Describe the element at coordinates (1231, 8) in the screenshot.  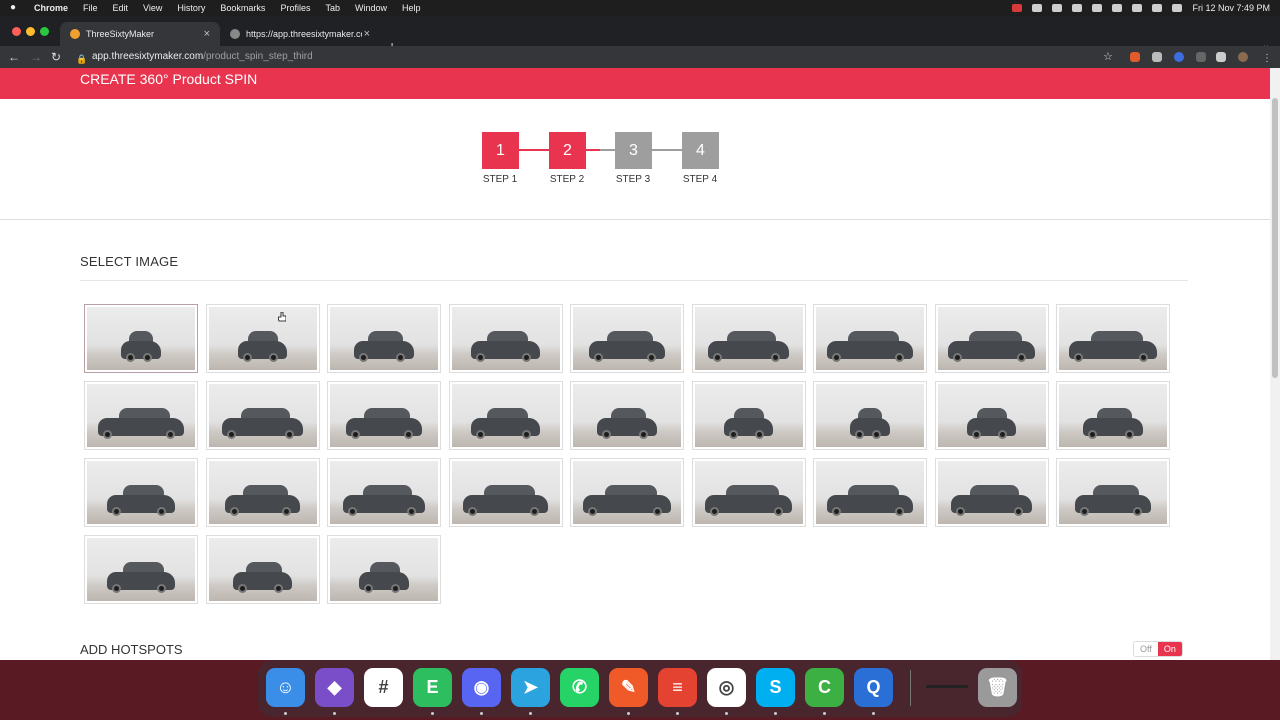
I see `clock: Fri 12 Nov 7:49 PM` at that location.